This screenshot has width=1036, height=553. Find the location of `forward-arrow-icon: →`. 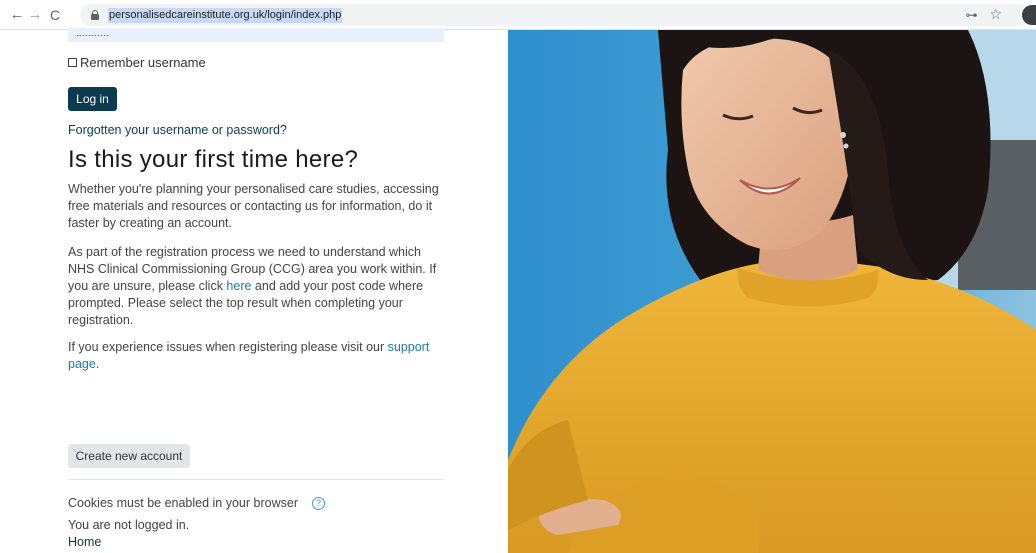

forward-arrow-icon: → is located at coordinates (35, 15).